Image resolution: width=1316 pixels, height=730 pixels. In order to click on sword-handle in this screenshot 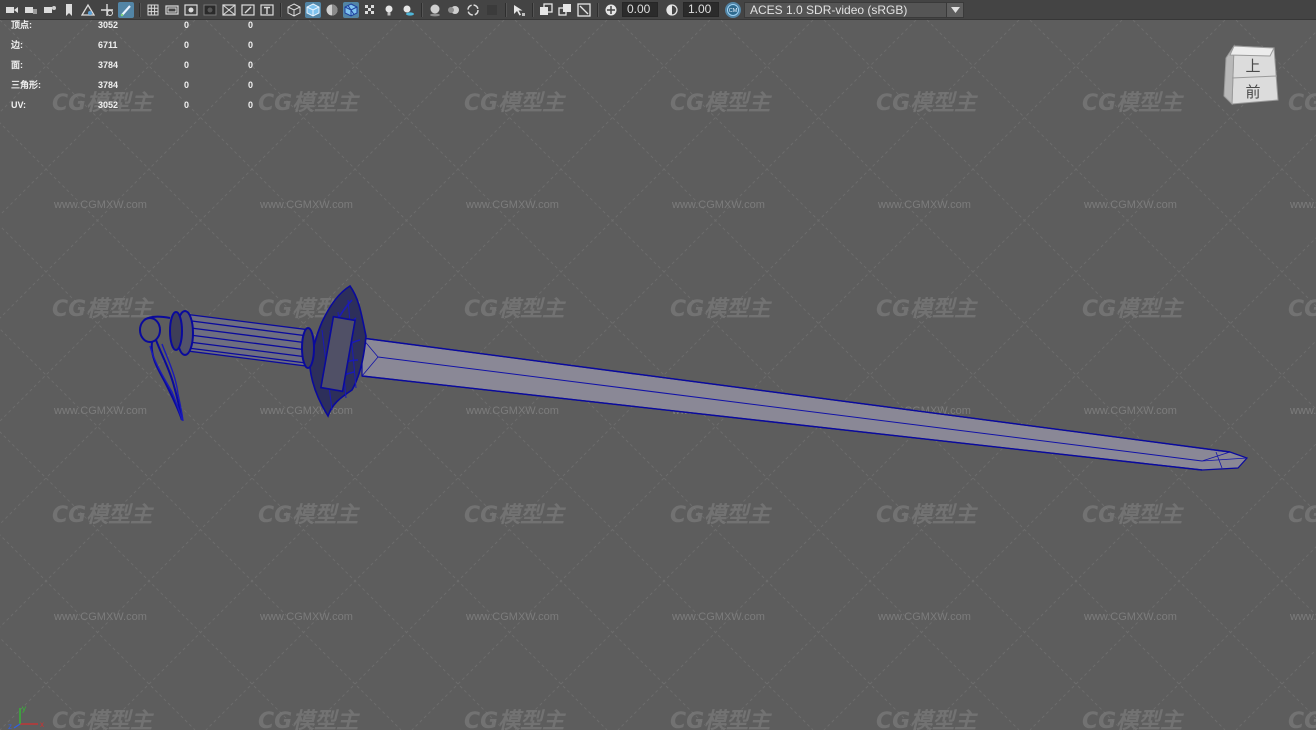, I will do `click(229, 339)`.